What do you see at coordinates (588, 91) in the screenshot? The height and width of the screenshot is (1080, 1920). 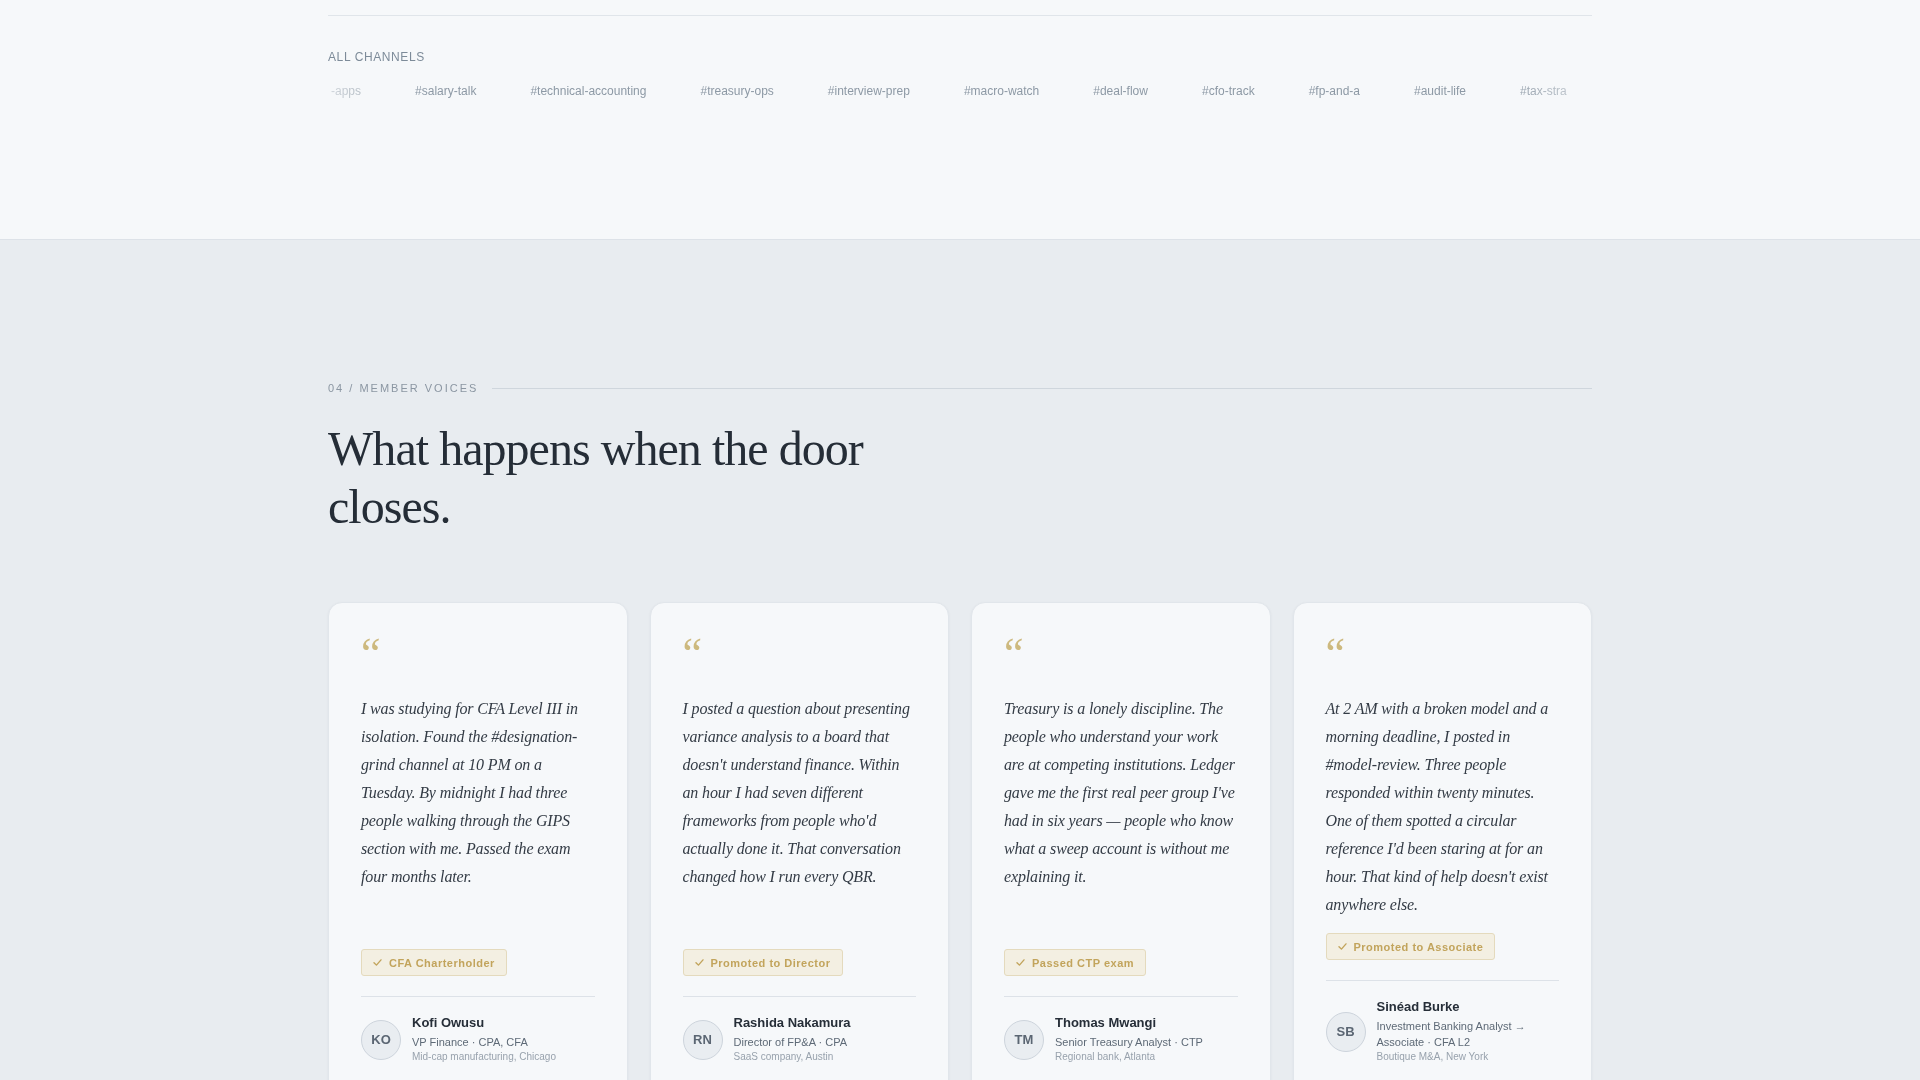 I see `channel-tag: #technical-accounting` at bounding box center [588, 91].